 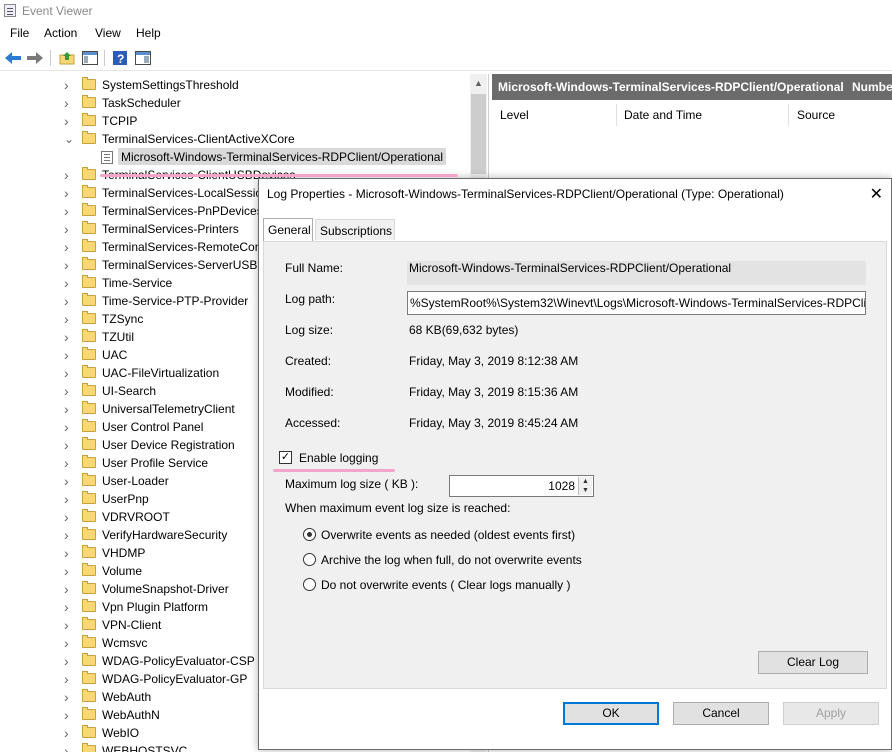 I want to click on event-viewer-icon, so click(x=10, y=10).